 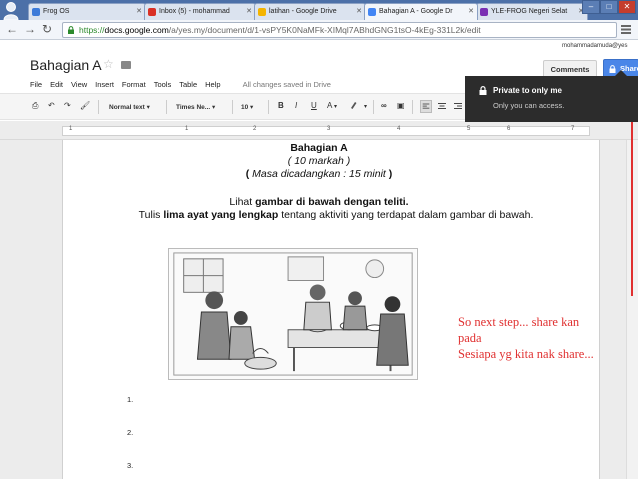 What do you see at coordinates (51, 105) in the screenshot?
I see `undo-icon: ↶` at bounding box center [51, 105].